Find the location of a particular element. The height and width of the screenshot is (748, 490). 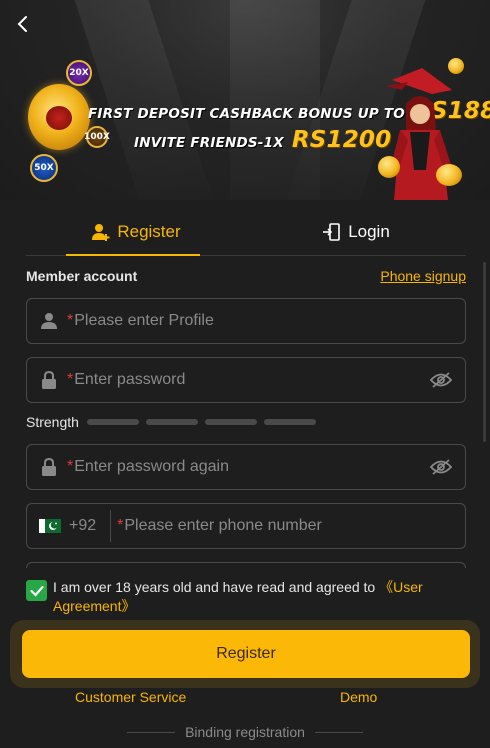

login-door-icon is located at coordinates (332, 232).